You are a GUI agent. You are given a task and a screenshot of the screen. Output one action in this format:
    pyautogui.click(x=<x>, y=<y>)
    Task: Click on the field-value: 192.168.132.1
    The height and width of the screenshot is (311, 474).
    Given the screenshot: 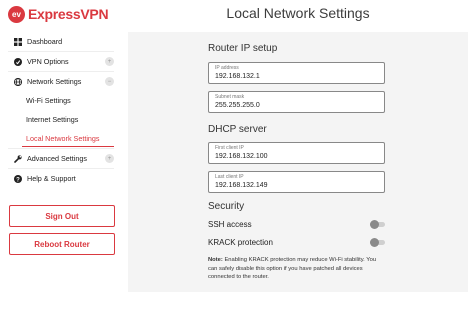 What is the action you would take?
    pyautogui.click(x=237, y=76)
    